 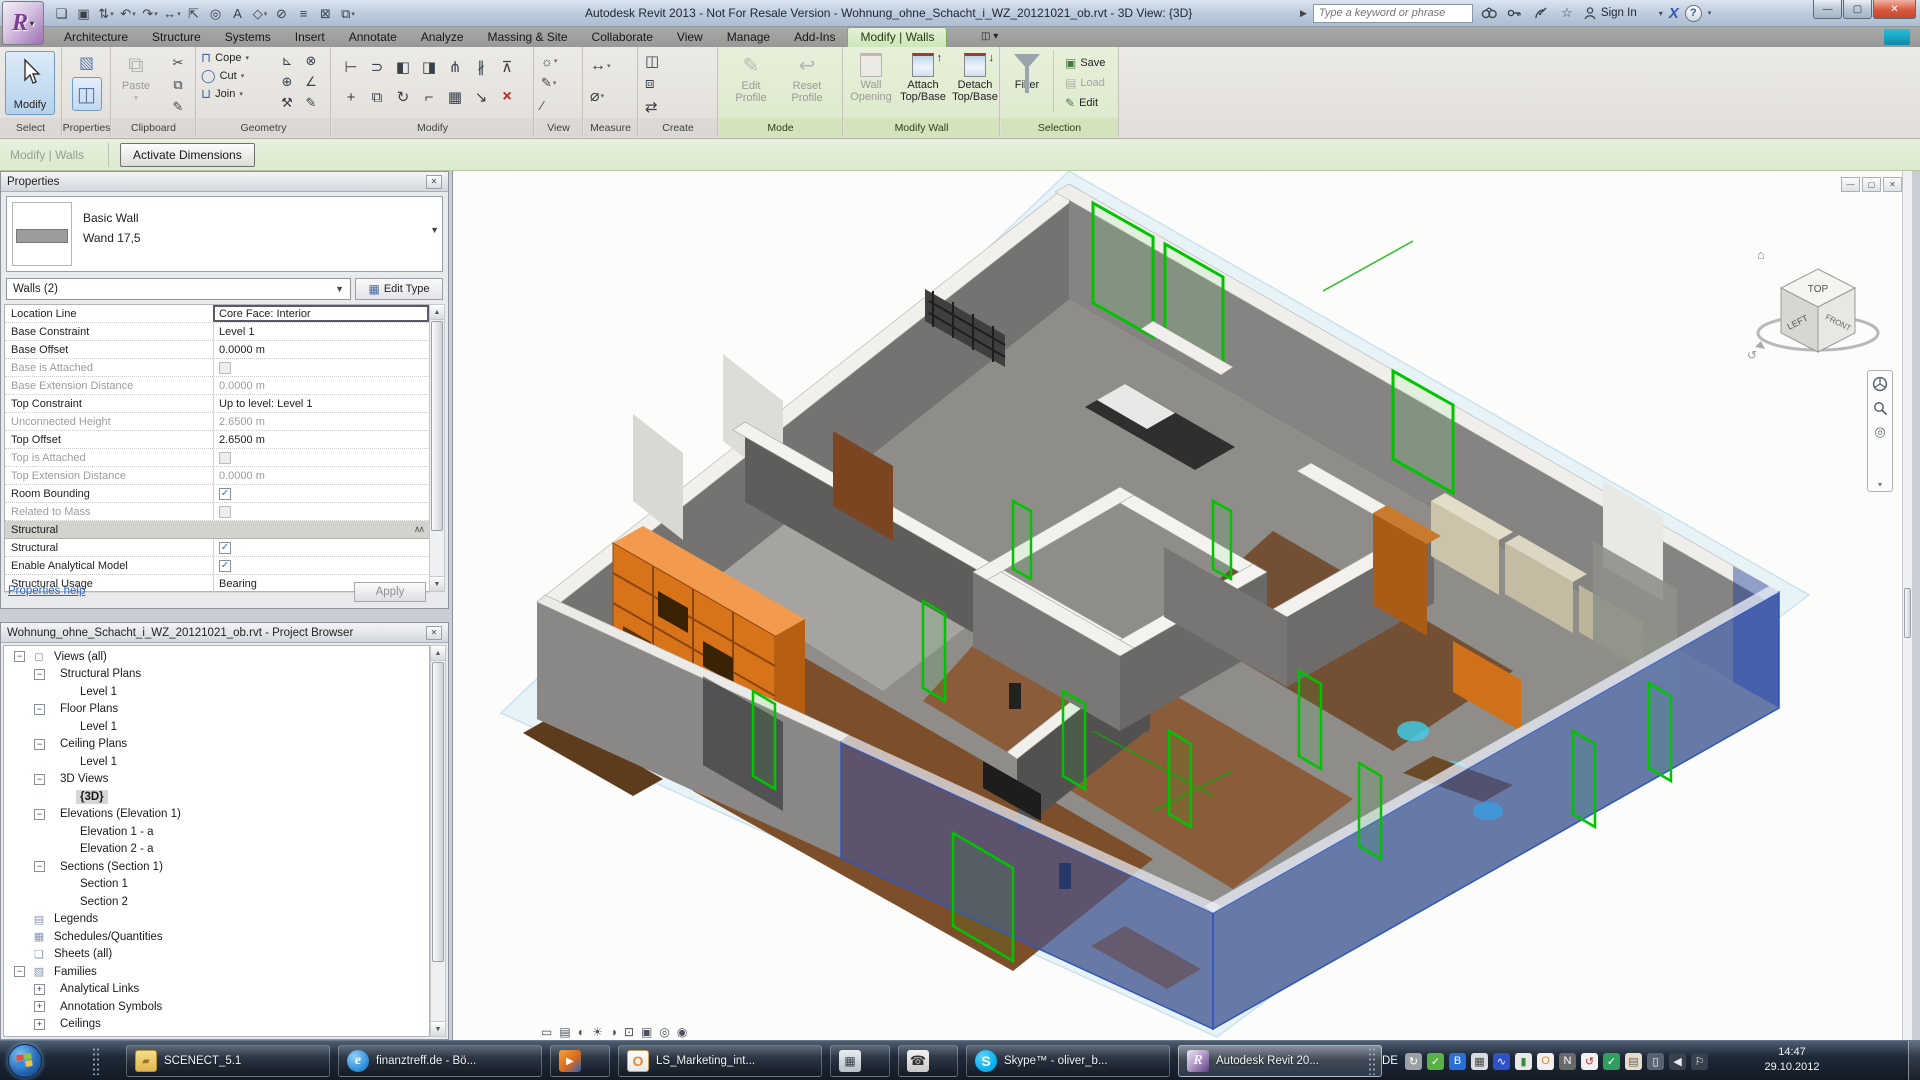 I want to click on close-hidden-windows-icon: ⊠, so click(x=326, y=14).